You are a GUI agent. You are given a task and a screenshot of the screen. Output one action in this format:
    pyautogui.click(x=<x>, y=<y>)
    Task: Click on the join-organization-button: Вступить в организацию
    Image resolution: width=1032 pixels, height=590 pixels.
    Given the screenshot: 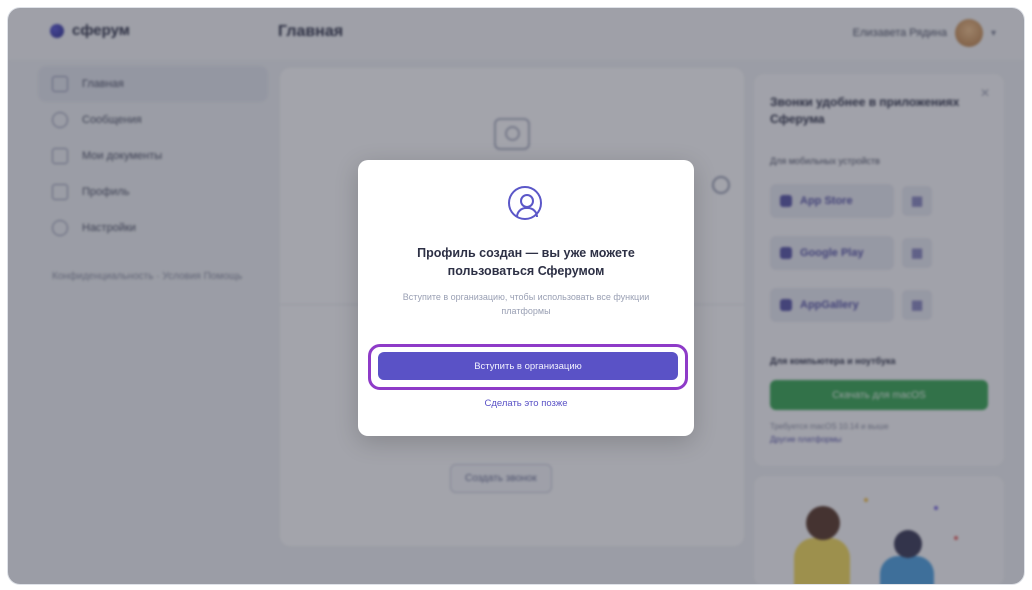 What is the action you would take?
    pyautogui.click(x=528, y=366)
    